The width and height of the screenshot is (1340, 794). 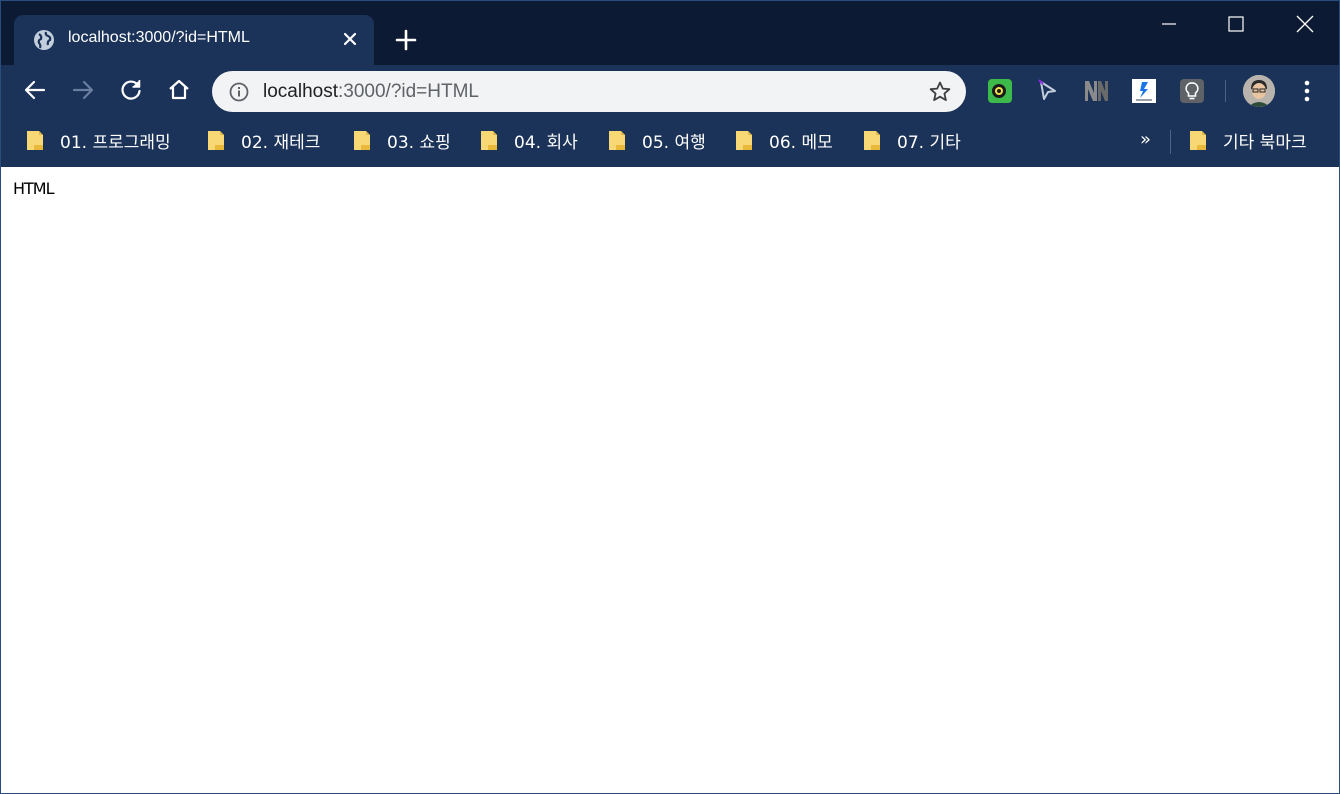 I want to click on extension-pricing-icon, so click(x=1144, y=91).